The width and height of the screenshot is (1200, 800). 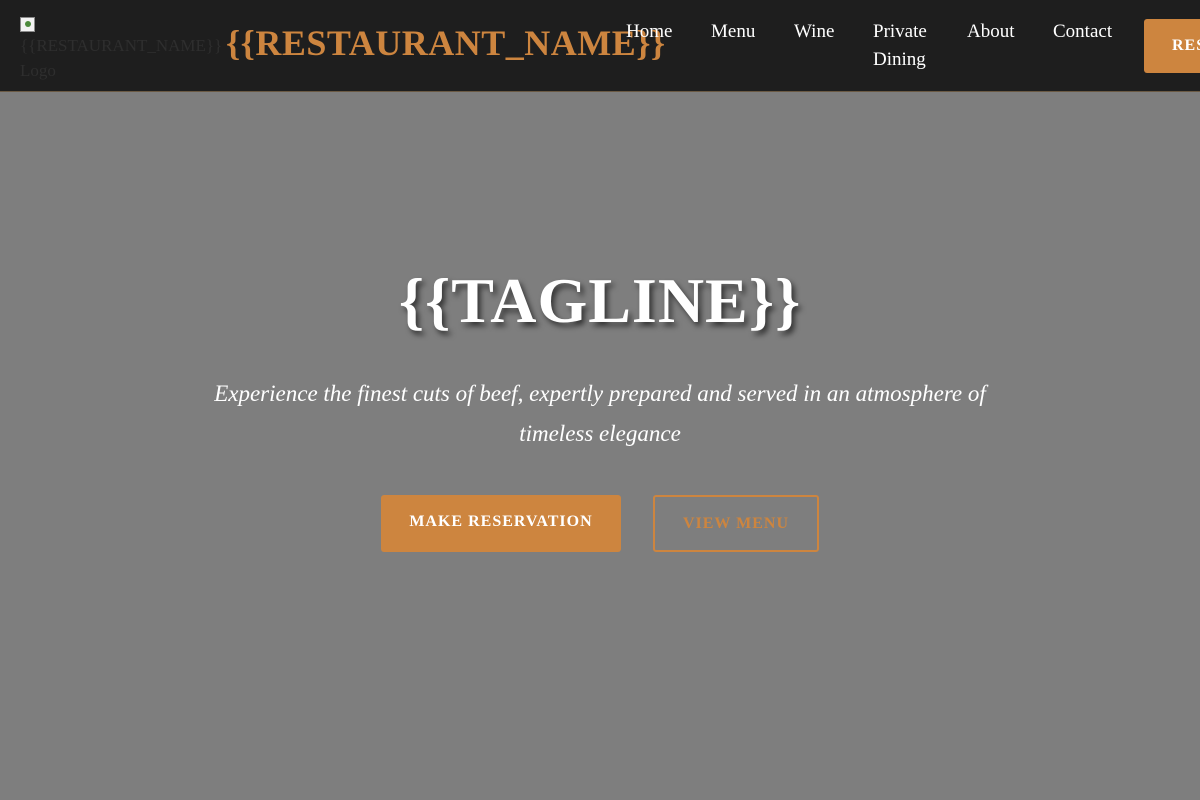 What do you see at coordinates (1082, 32) in the screenshot?
I see `nav-contact: Contact` at bounding box center [1082, 32].